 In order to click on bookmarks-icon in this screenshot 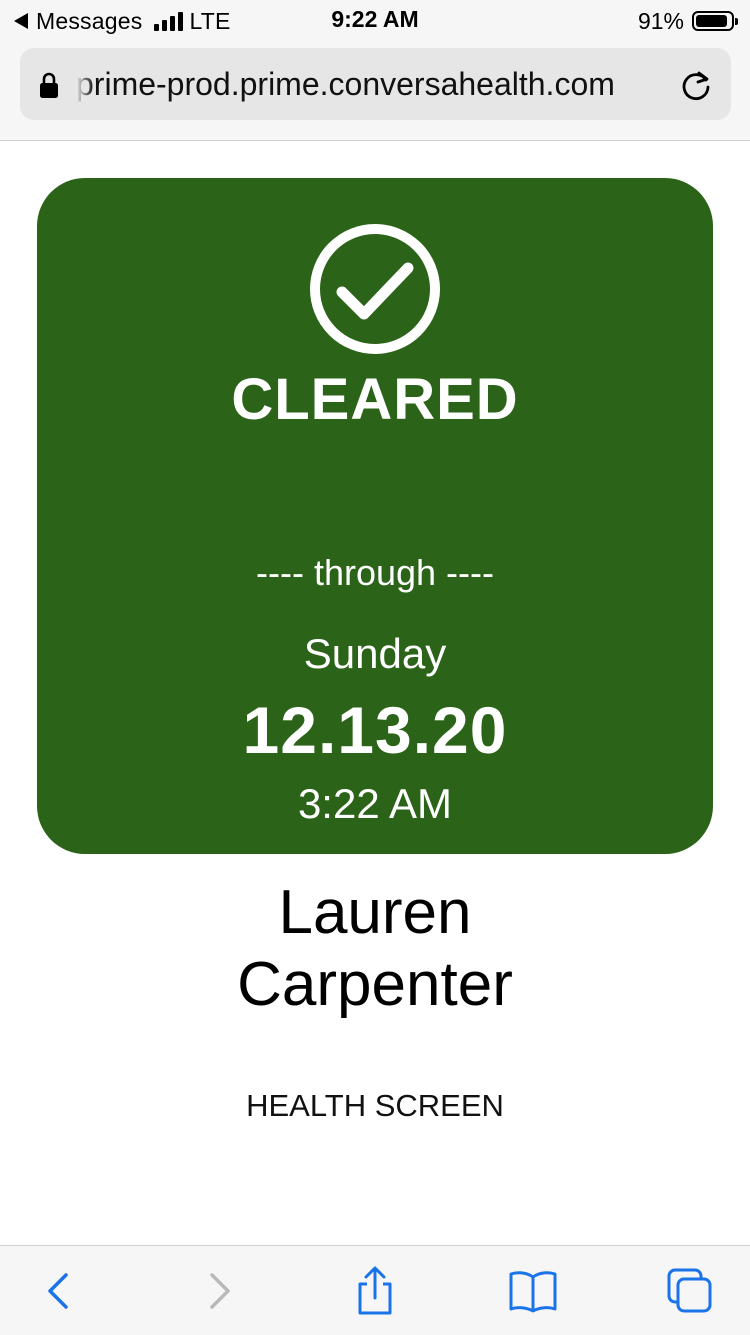, I will do `click(533, 1292)`.